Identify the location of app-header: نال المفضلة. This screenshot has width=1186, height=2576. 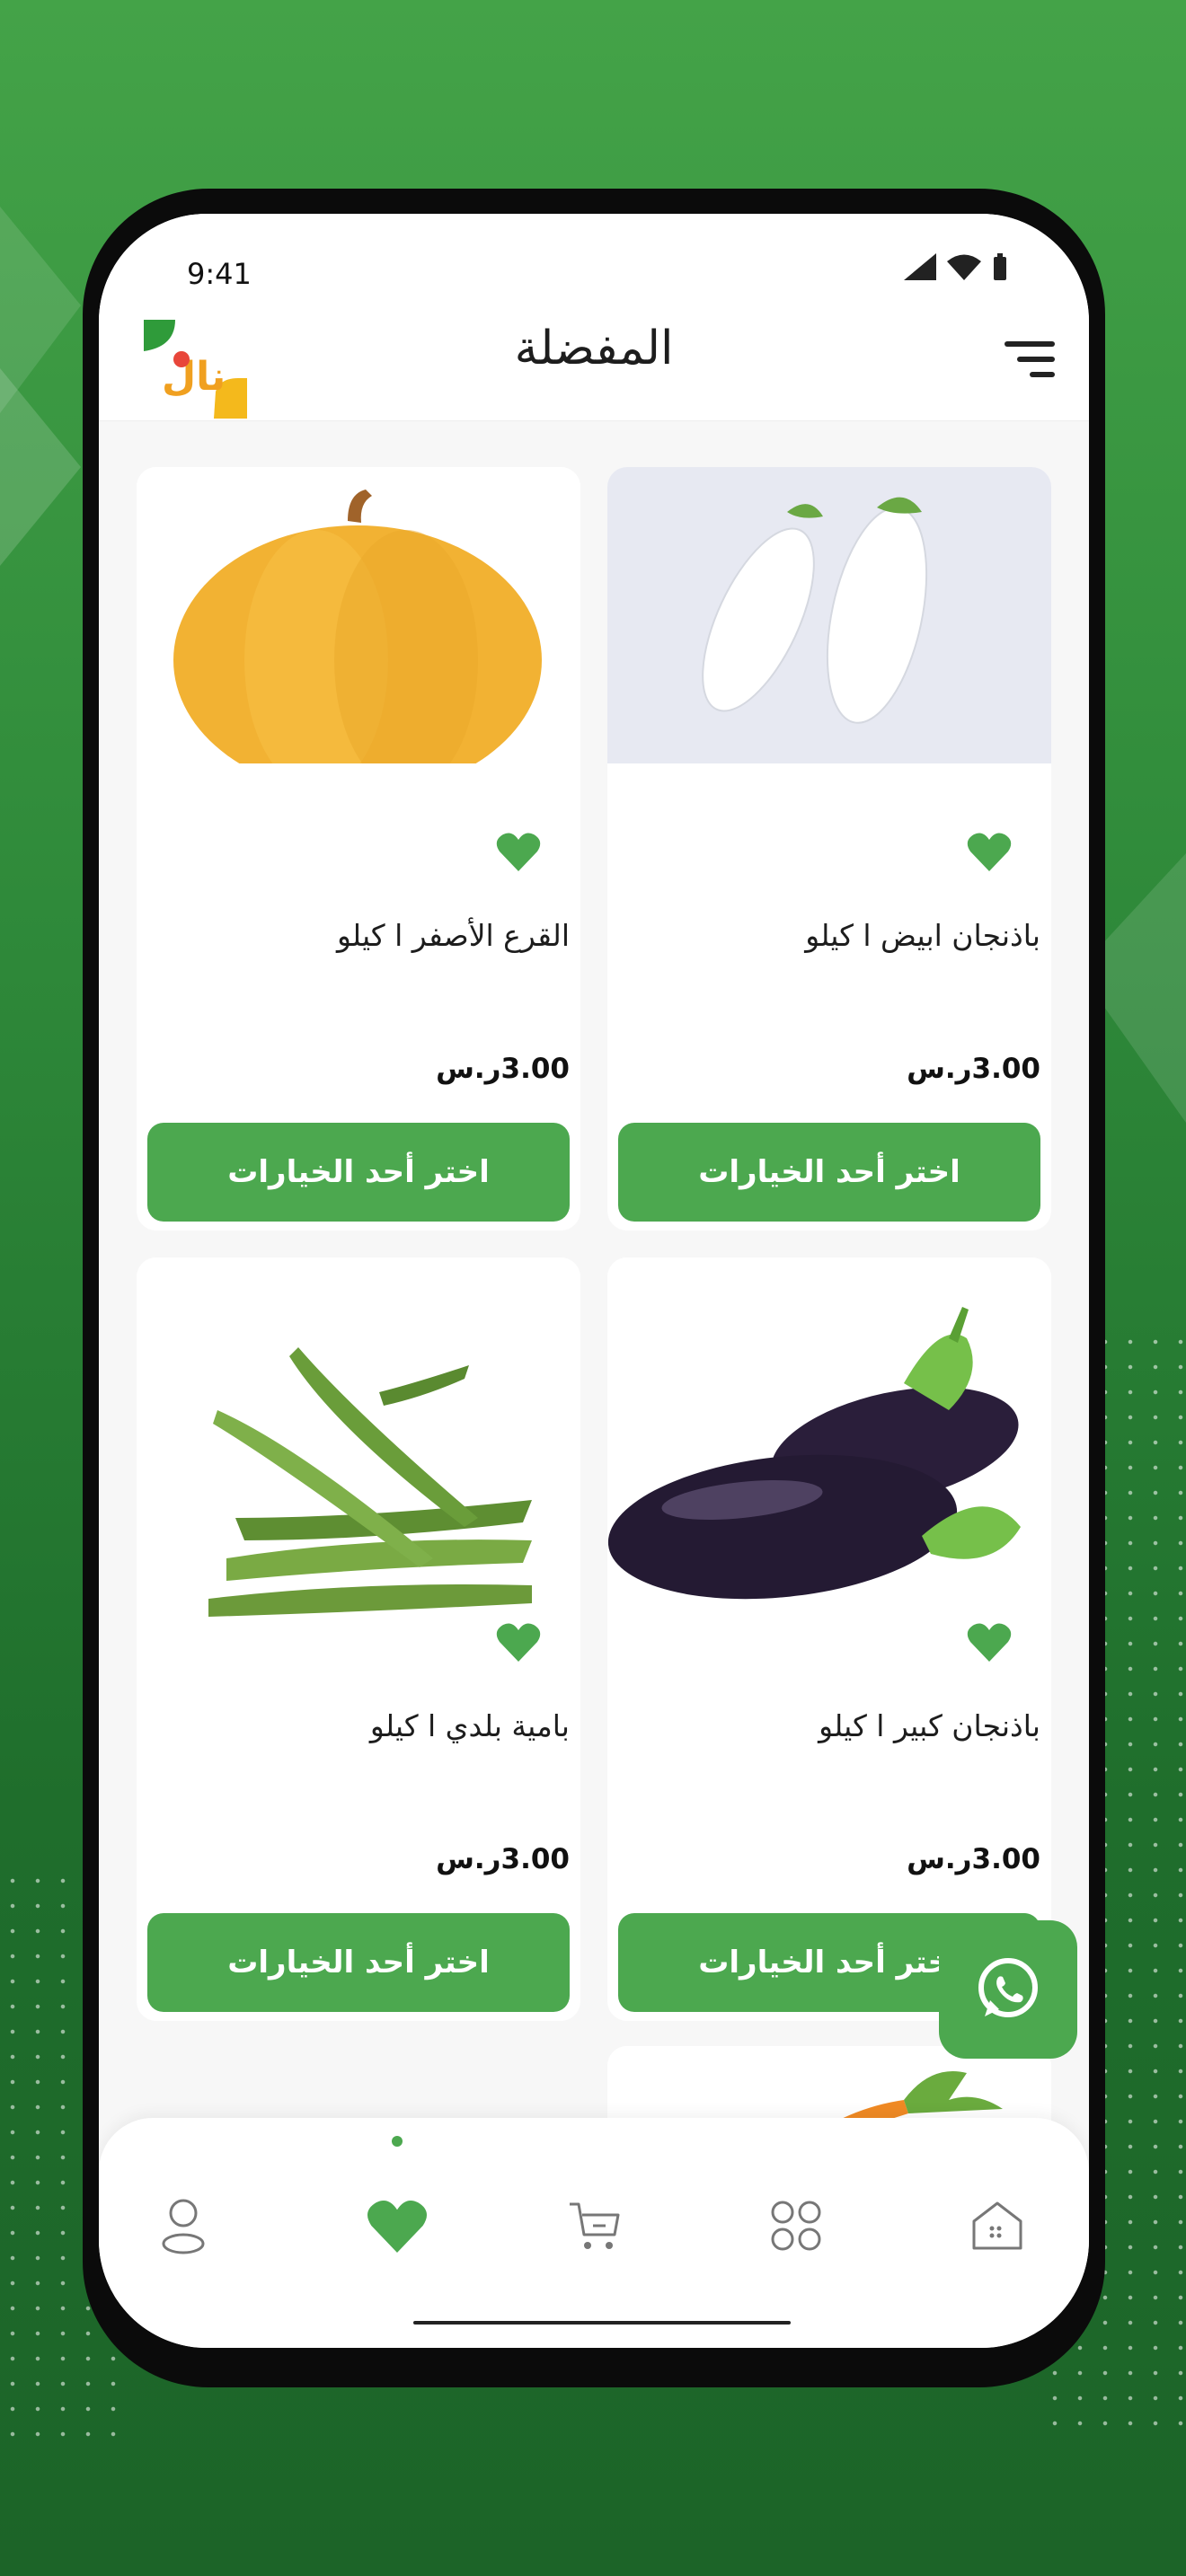
(594, 367).